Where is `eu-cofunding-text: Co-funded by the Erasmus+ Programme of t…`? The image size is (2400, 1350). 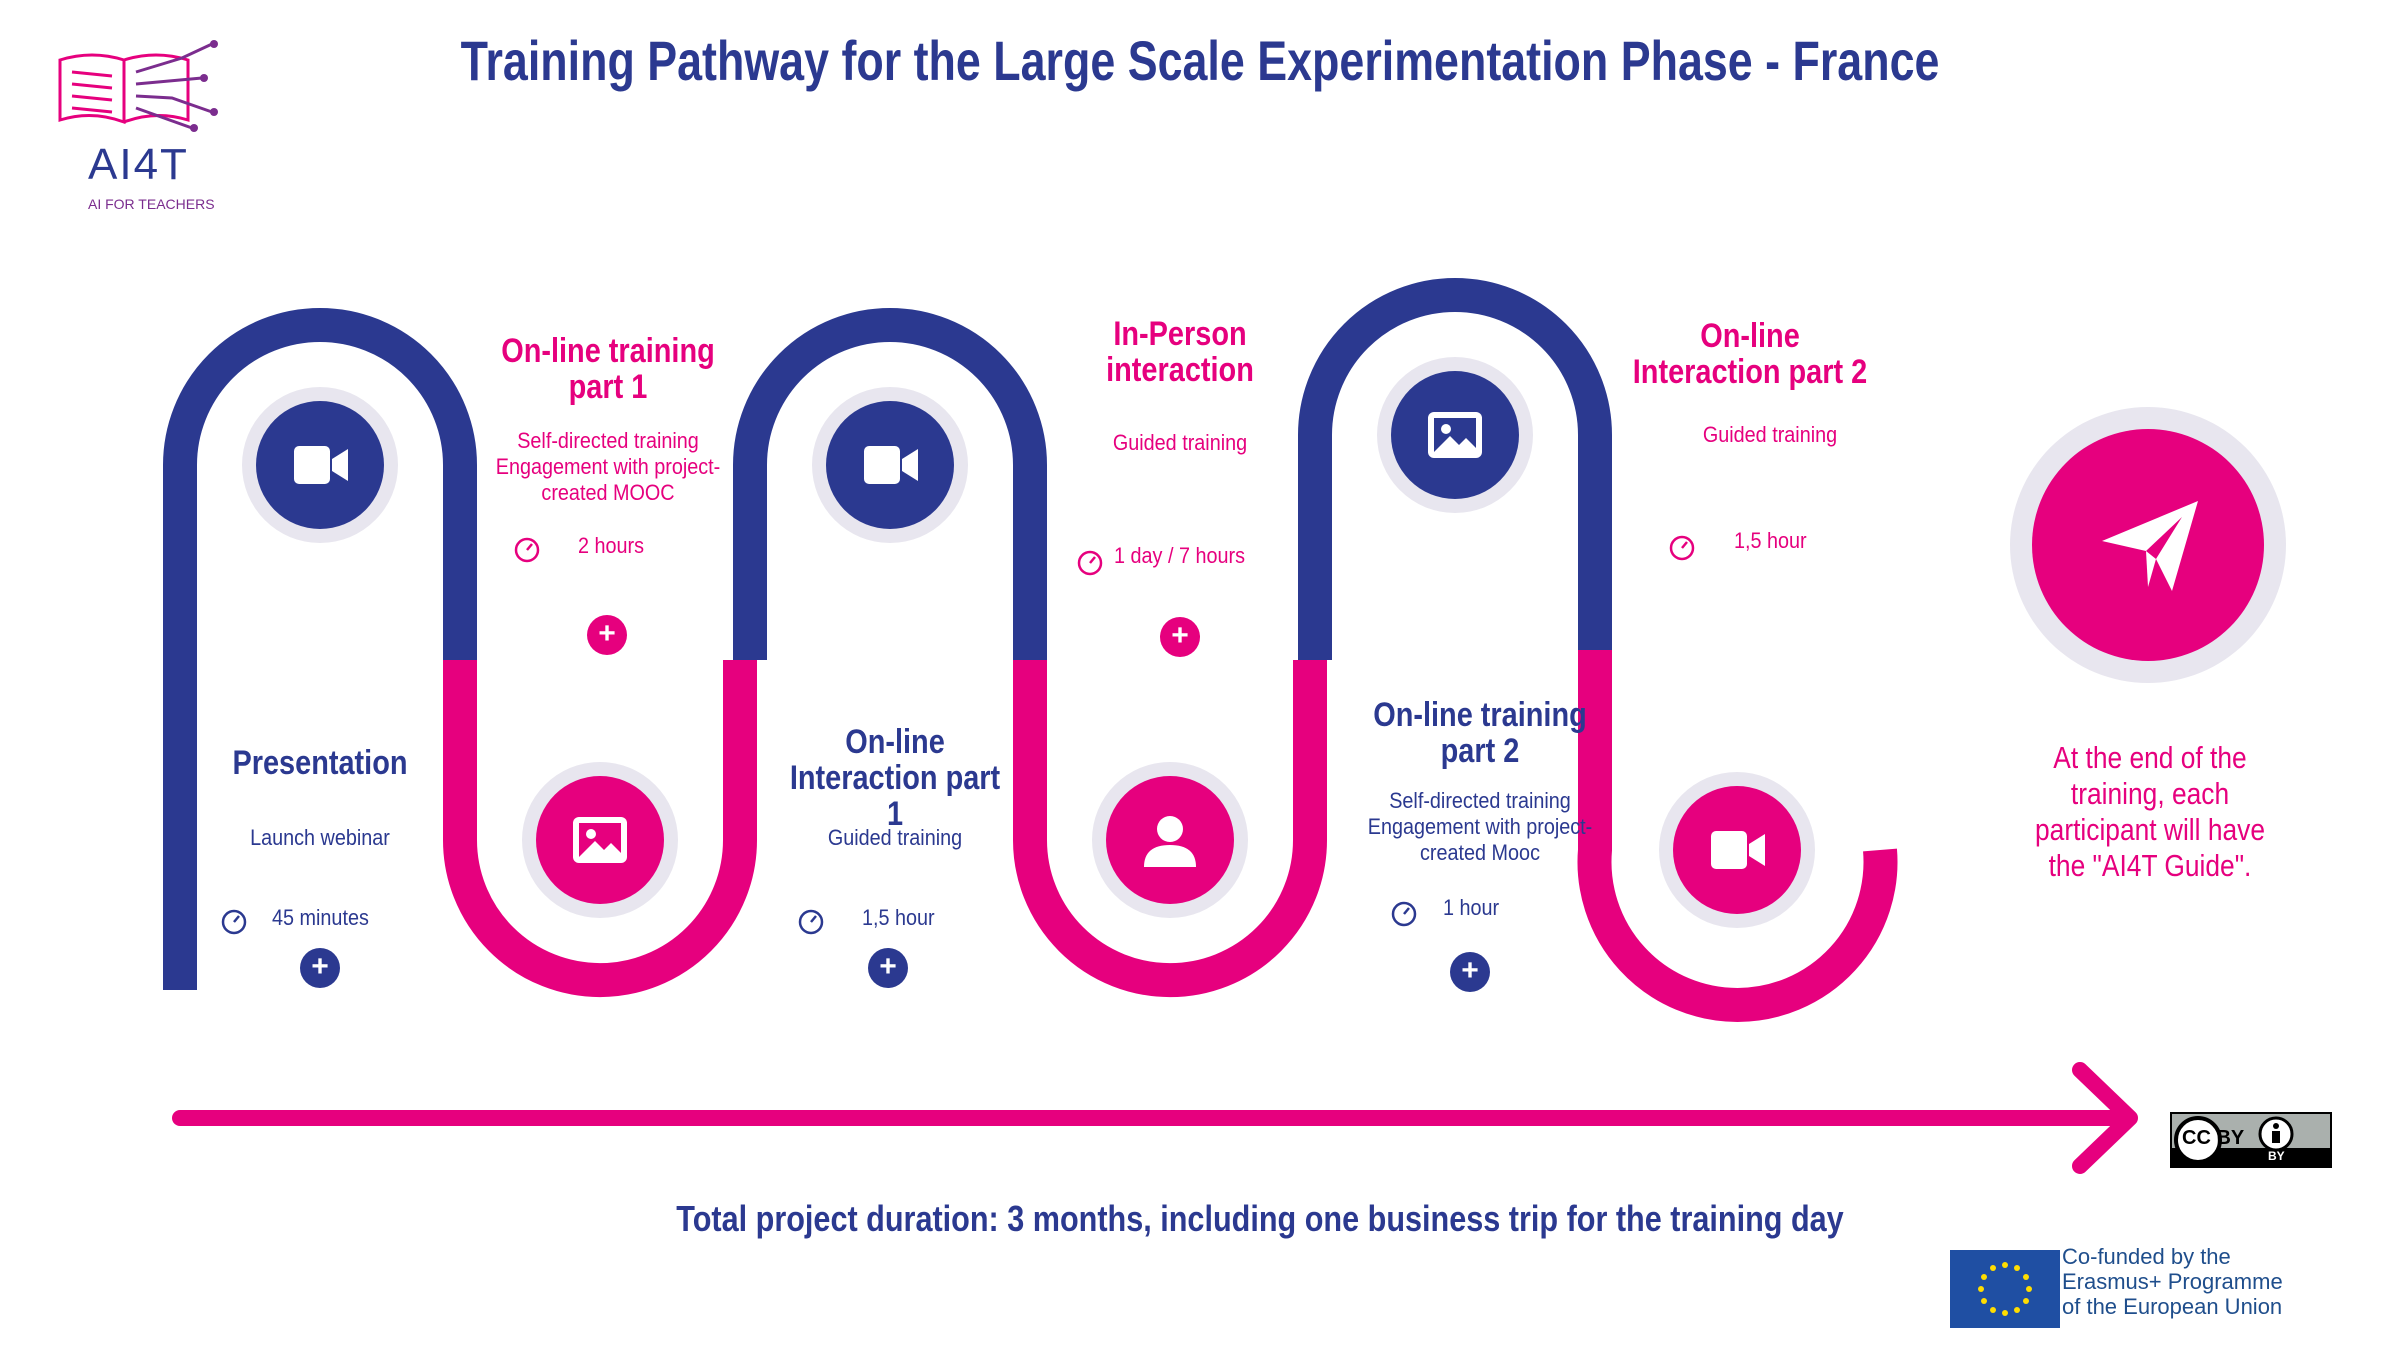
eu-cofunding-text: Co-funded by the Erasmus+ Programme of t… is located at coordinates (2172, 1281).